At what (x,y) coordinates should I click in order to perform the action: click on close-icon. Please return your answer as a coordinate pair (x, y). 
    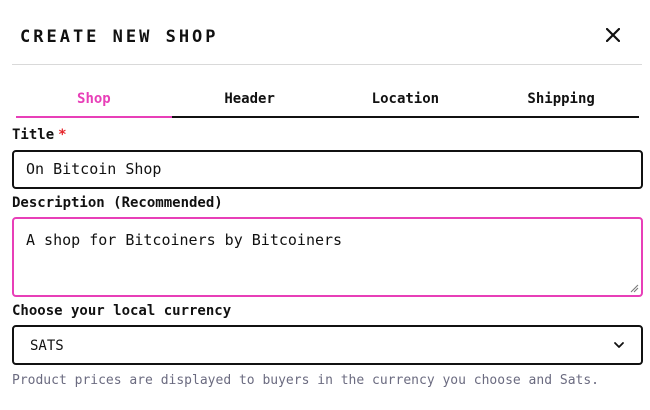
    Looking at the image, I should click on (613, 35).